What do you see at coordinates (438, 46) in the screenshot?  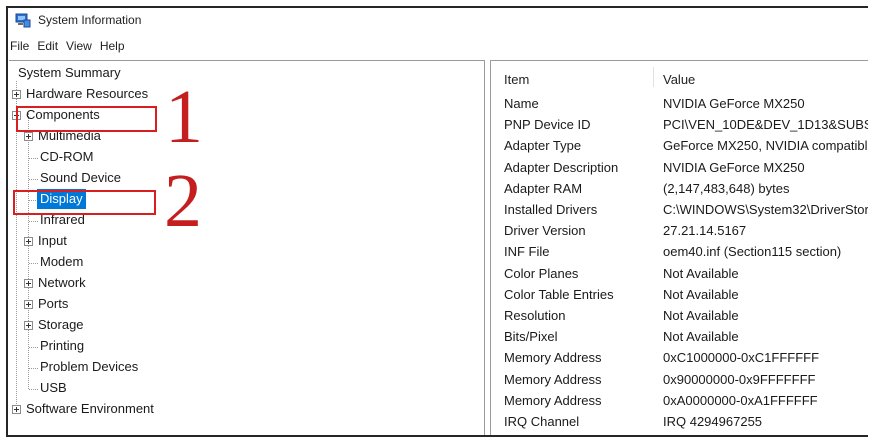 I see `menu-bar: File Edit View Help` at bounding box center [438, 46].